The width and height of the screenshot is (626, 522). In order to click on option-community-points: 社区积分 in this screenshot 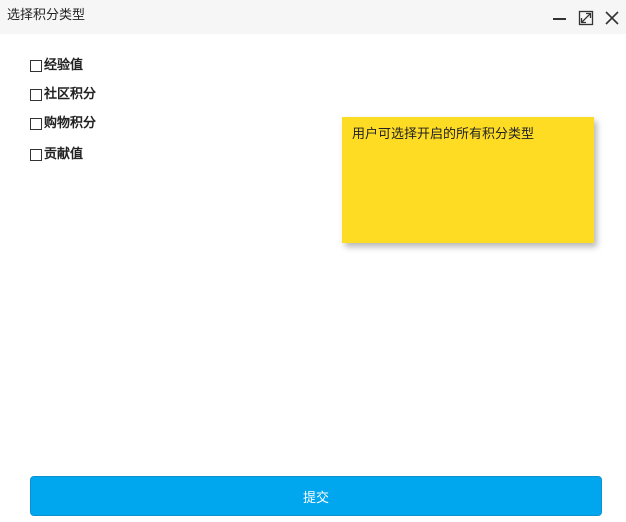, I will do `click(63, 95)`.